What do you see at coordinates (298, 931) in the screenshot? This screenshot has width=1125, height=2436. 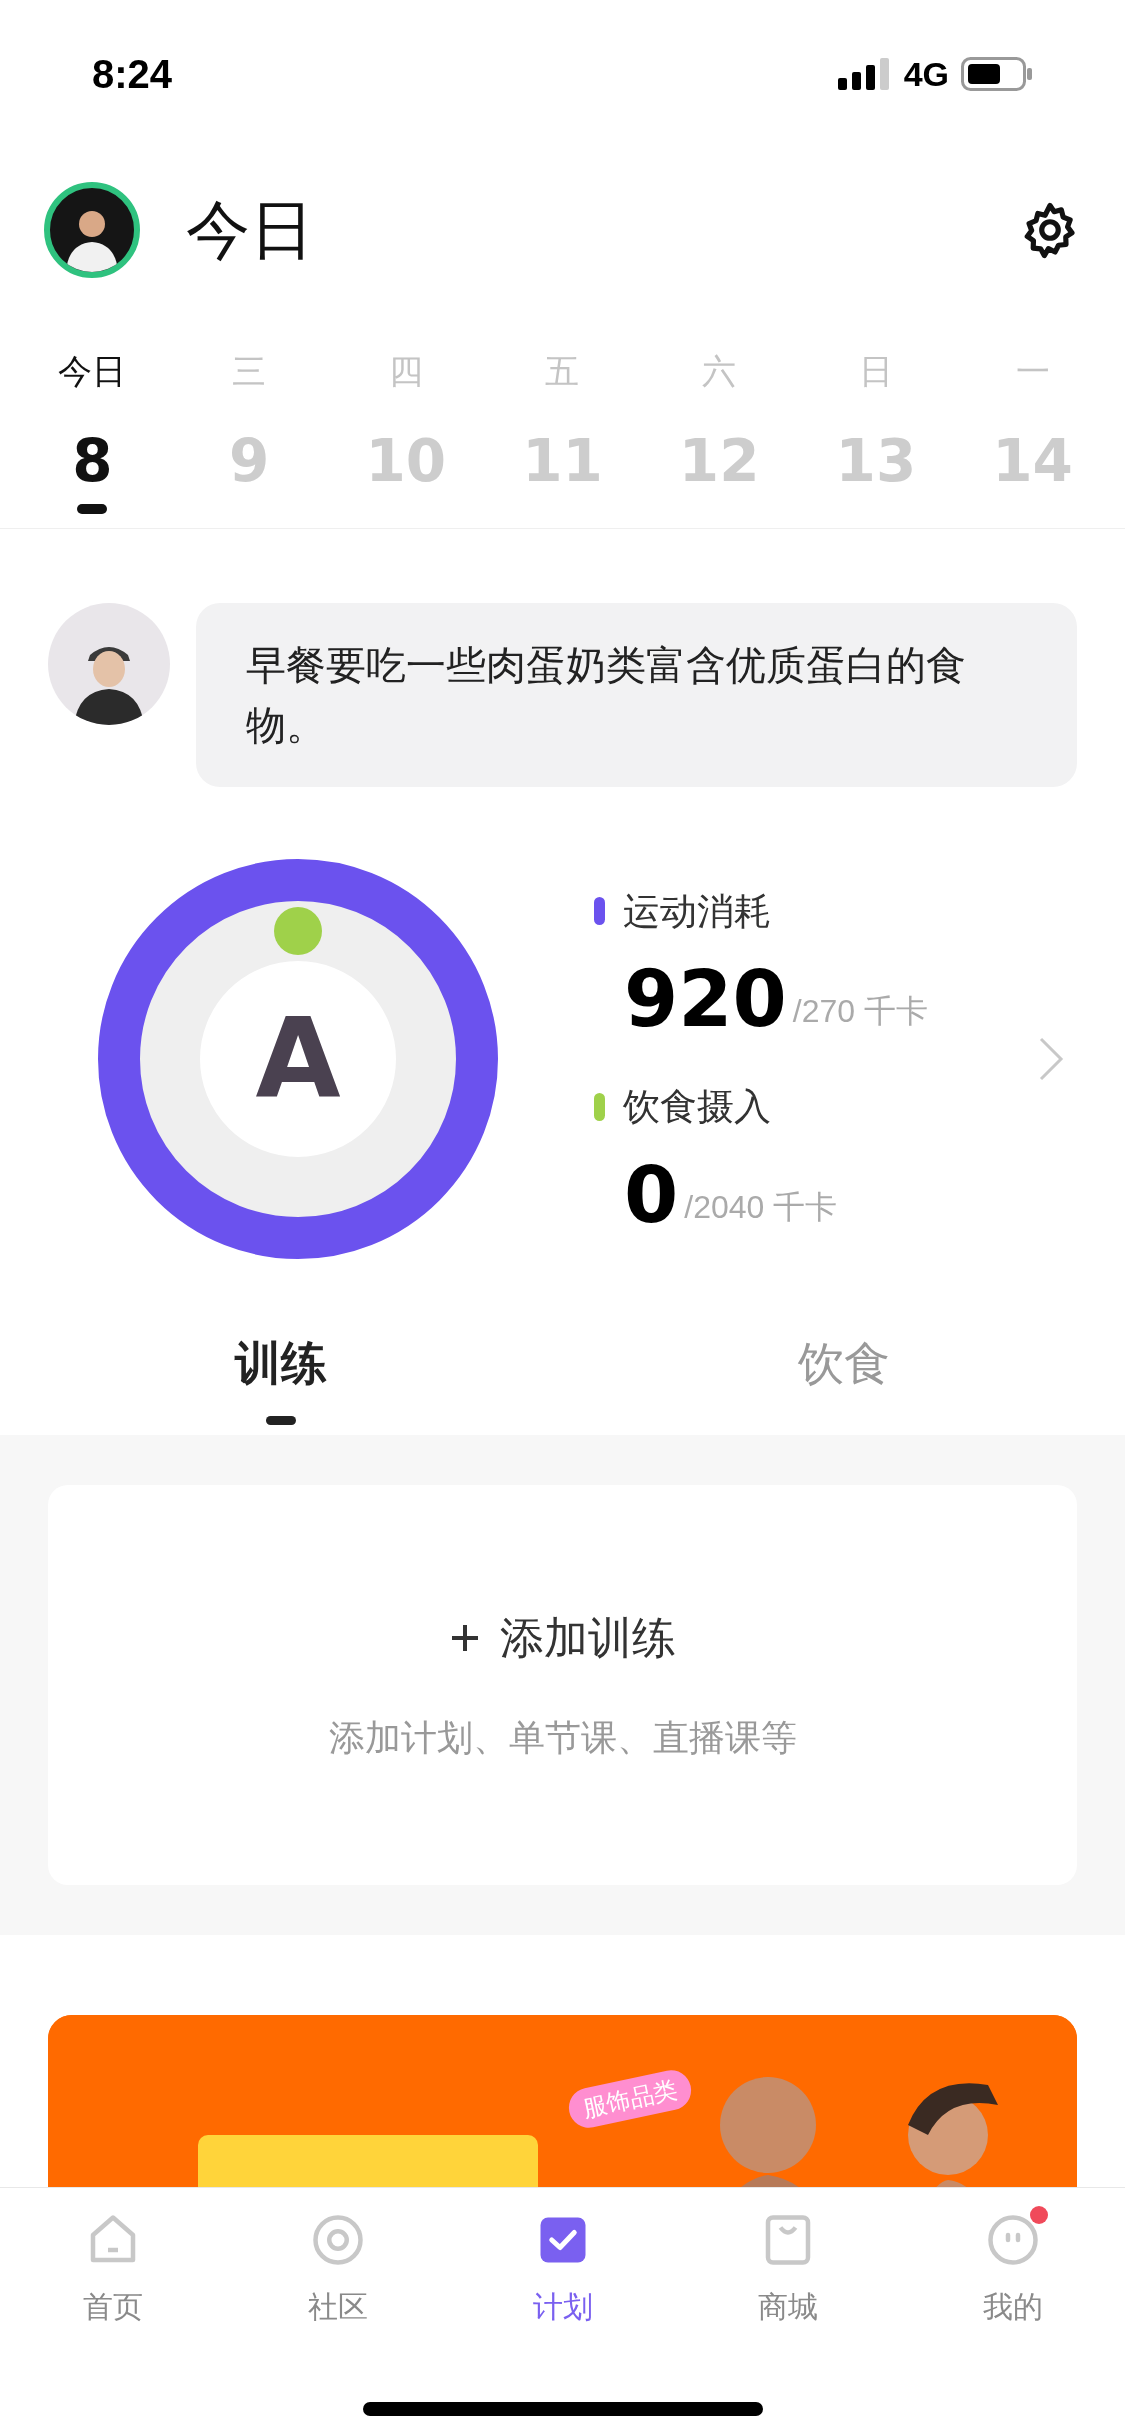 I see `diet-dot` at bounding box center [298, 931].